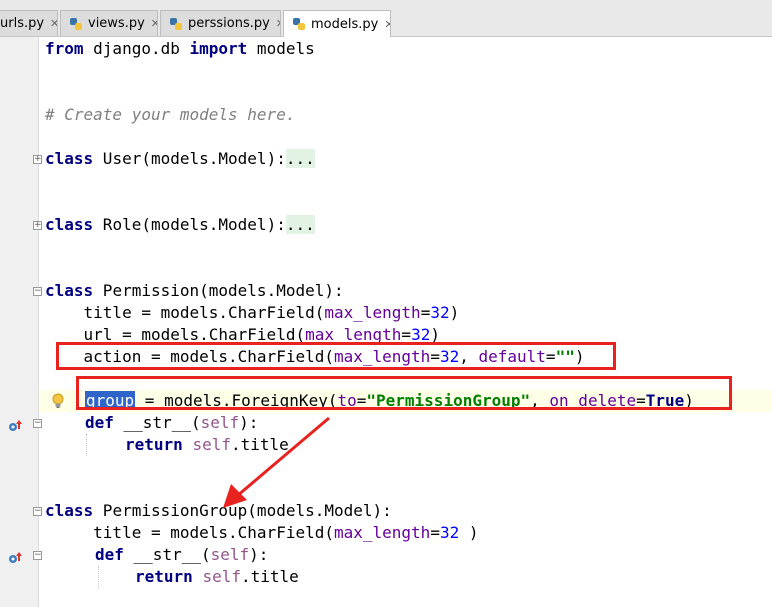 The width and height of the screenshot is (772, 607). I want to click on module-name: django.db, so click(136, 48).